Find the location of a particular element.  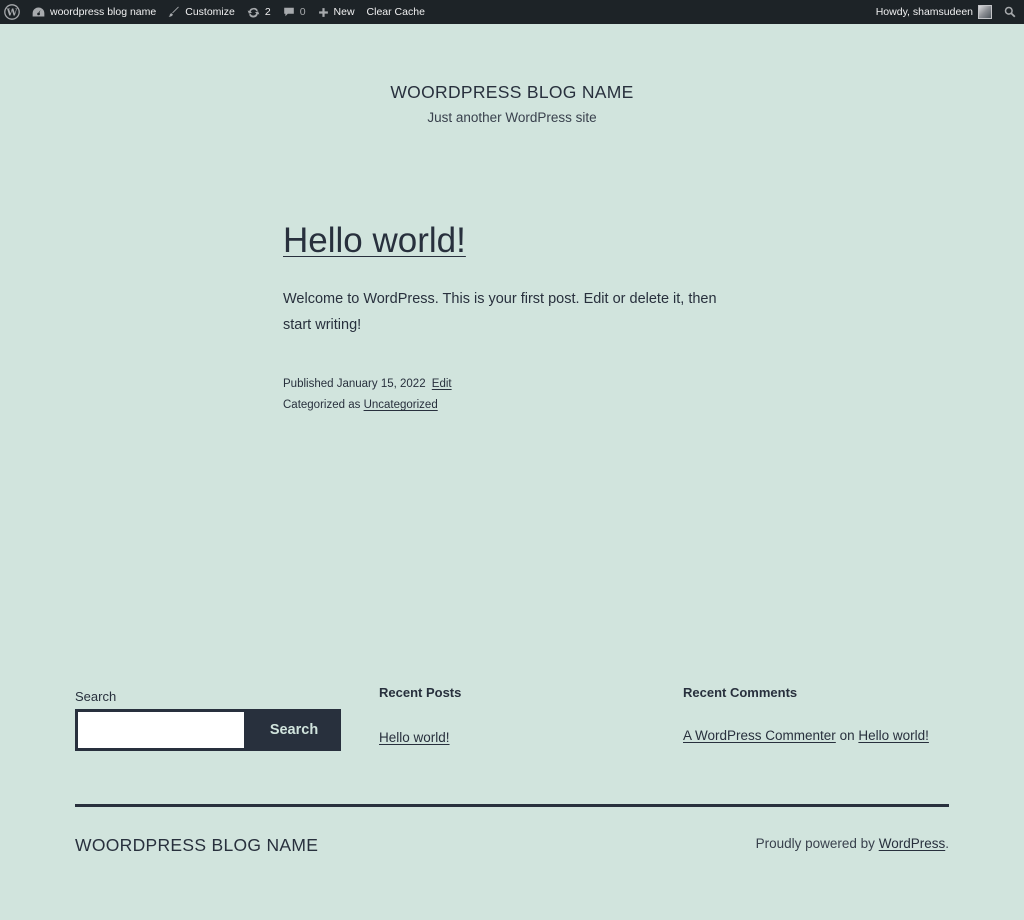

admin-search-button is located at coordinates (1011, 12).